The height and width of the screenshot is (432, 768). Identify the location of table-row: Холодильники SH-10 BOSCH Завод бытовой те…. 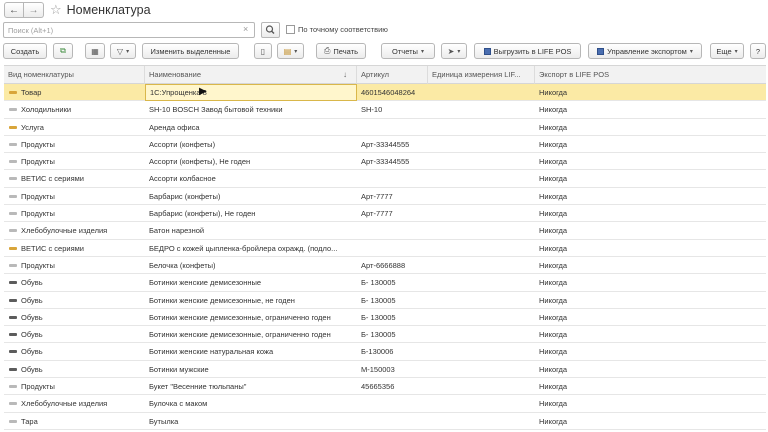
(385, 110).